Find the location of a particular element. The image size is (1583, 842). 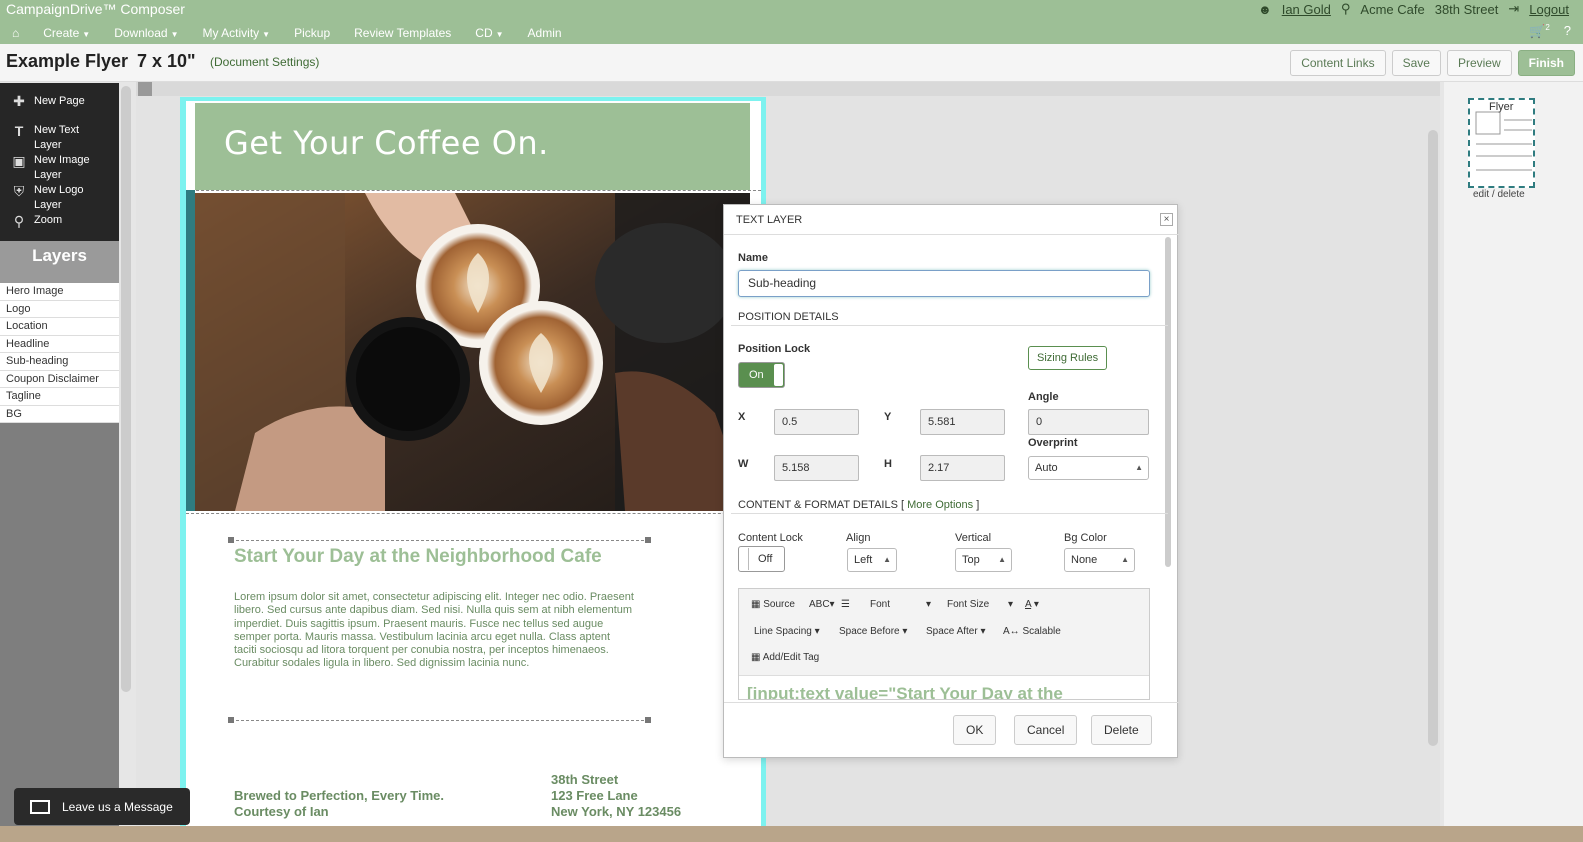

layer-item-headline: Headline is located at coordinates (59, 344).